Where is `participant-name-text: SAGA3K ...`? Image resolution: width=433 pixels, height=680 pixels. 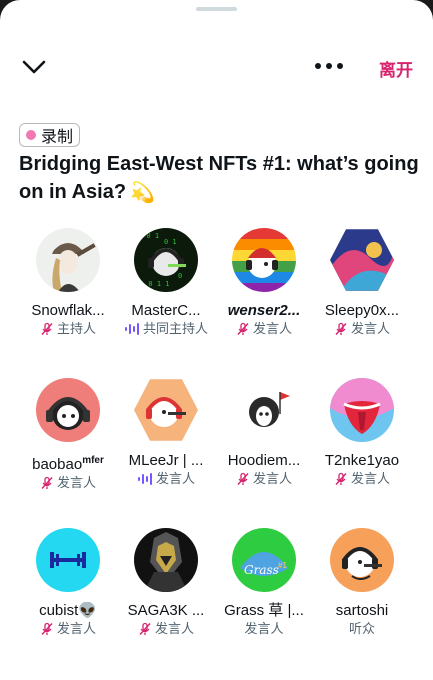
participant-name-text: SAGA3K ... is located at coordinates (166, 610).